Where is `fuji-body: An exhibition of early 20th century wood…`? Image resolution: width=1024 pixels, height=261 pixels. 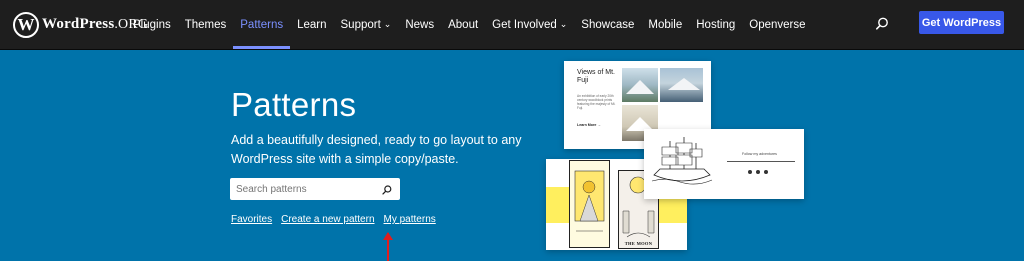
fuji-body: An exhibition of early 20th century wood… is located at coordinates (596, 102).